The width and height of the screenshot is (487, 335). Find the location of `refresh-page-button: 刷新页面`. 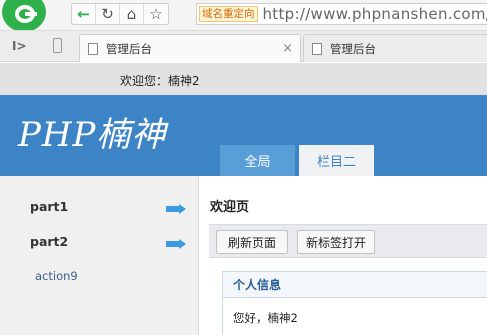

refresh-page-button: 刷新页面 is located at coordinates (252, 242).